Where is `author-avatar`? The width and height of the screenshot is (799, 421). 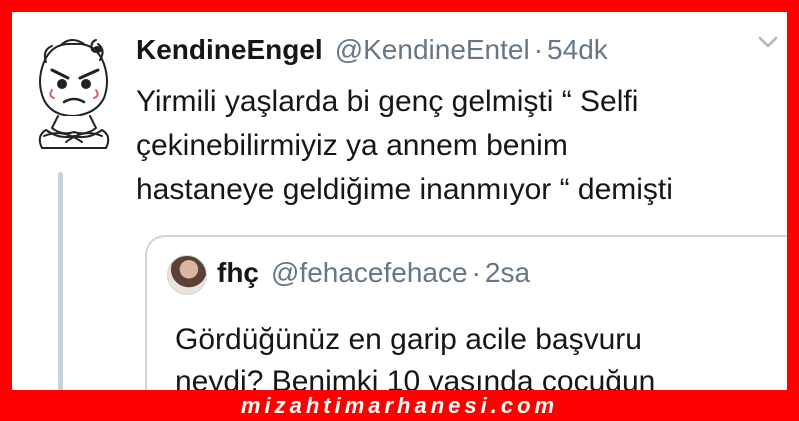
author-avatar is located at coordinates (72, 91).